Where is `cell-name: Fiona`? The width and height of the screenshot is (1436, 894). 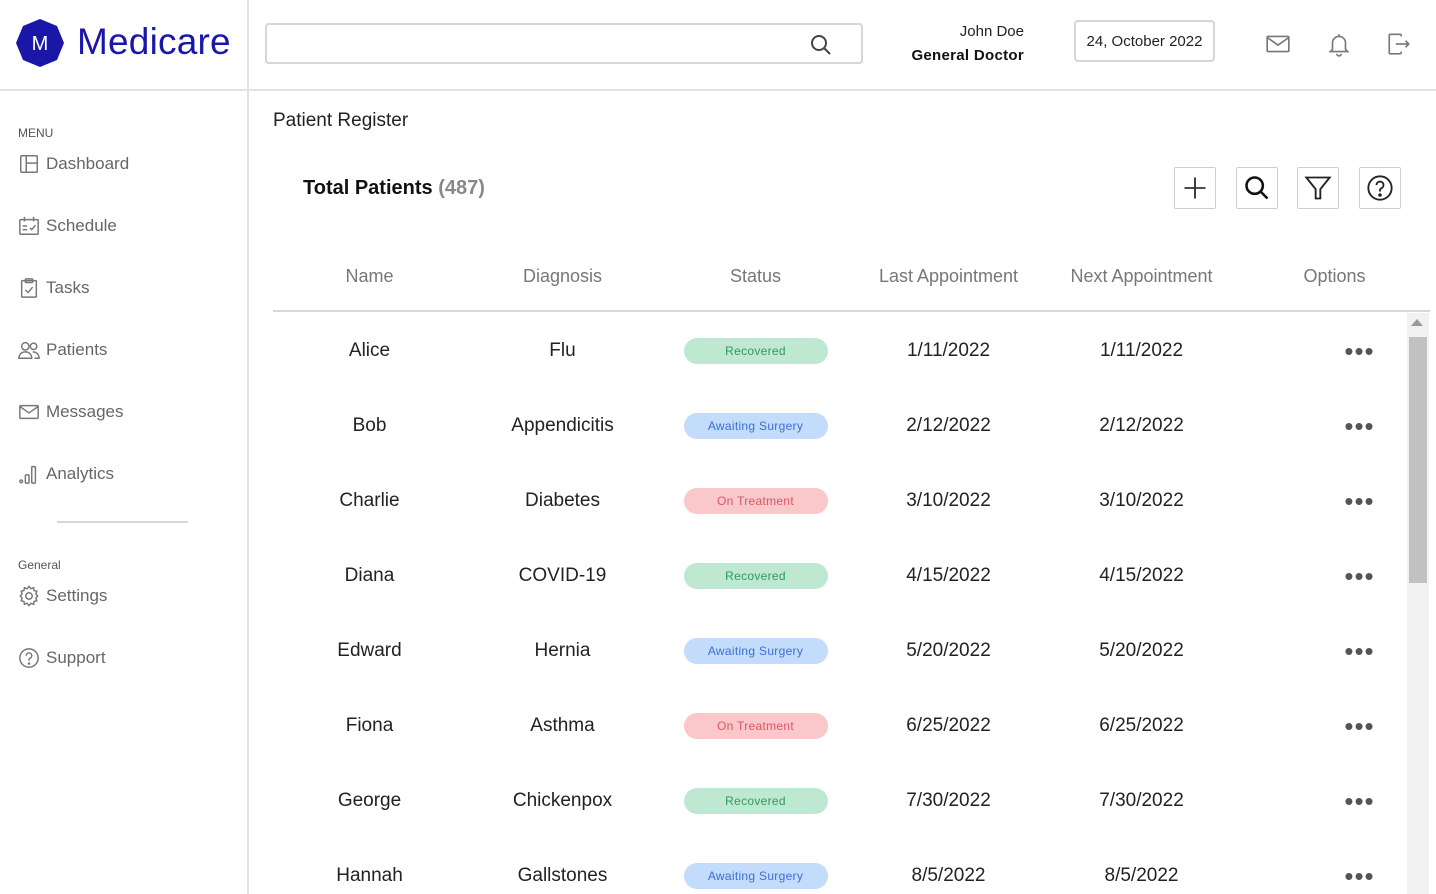
cell-name: Fiona is located at coordinates (369, 725).